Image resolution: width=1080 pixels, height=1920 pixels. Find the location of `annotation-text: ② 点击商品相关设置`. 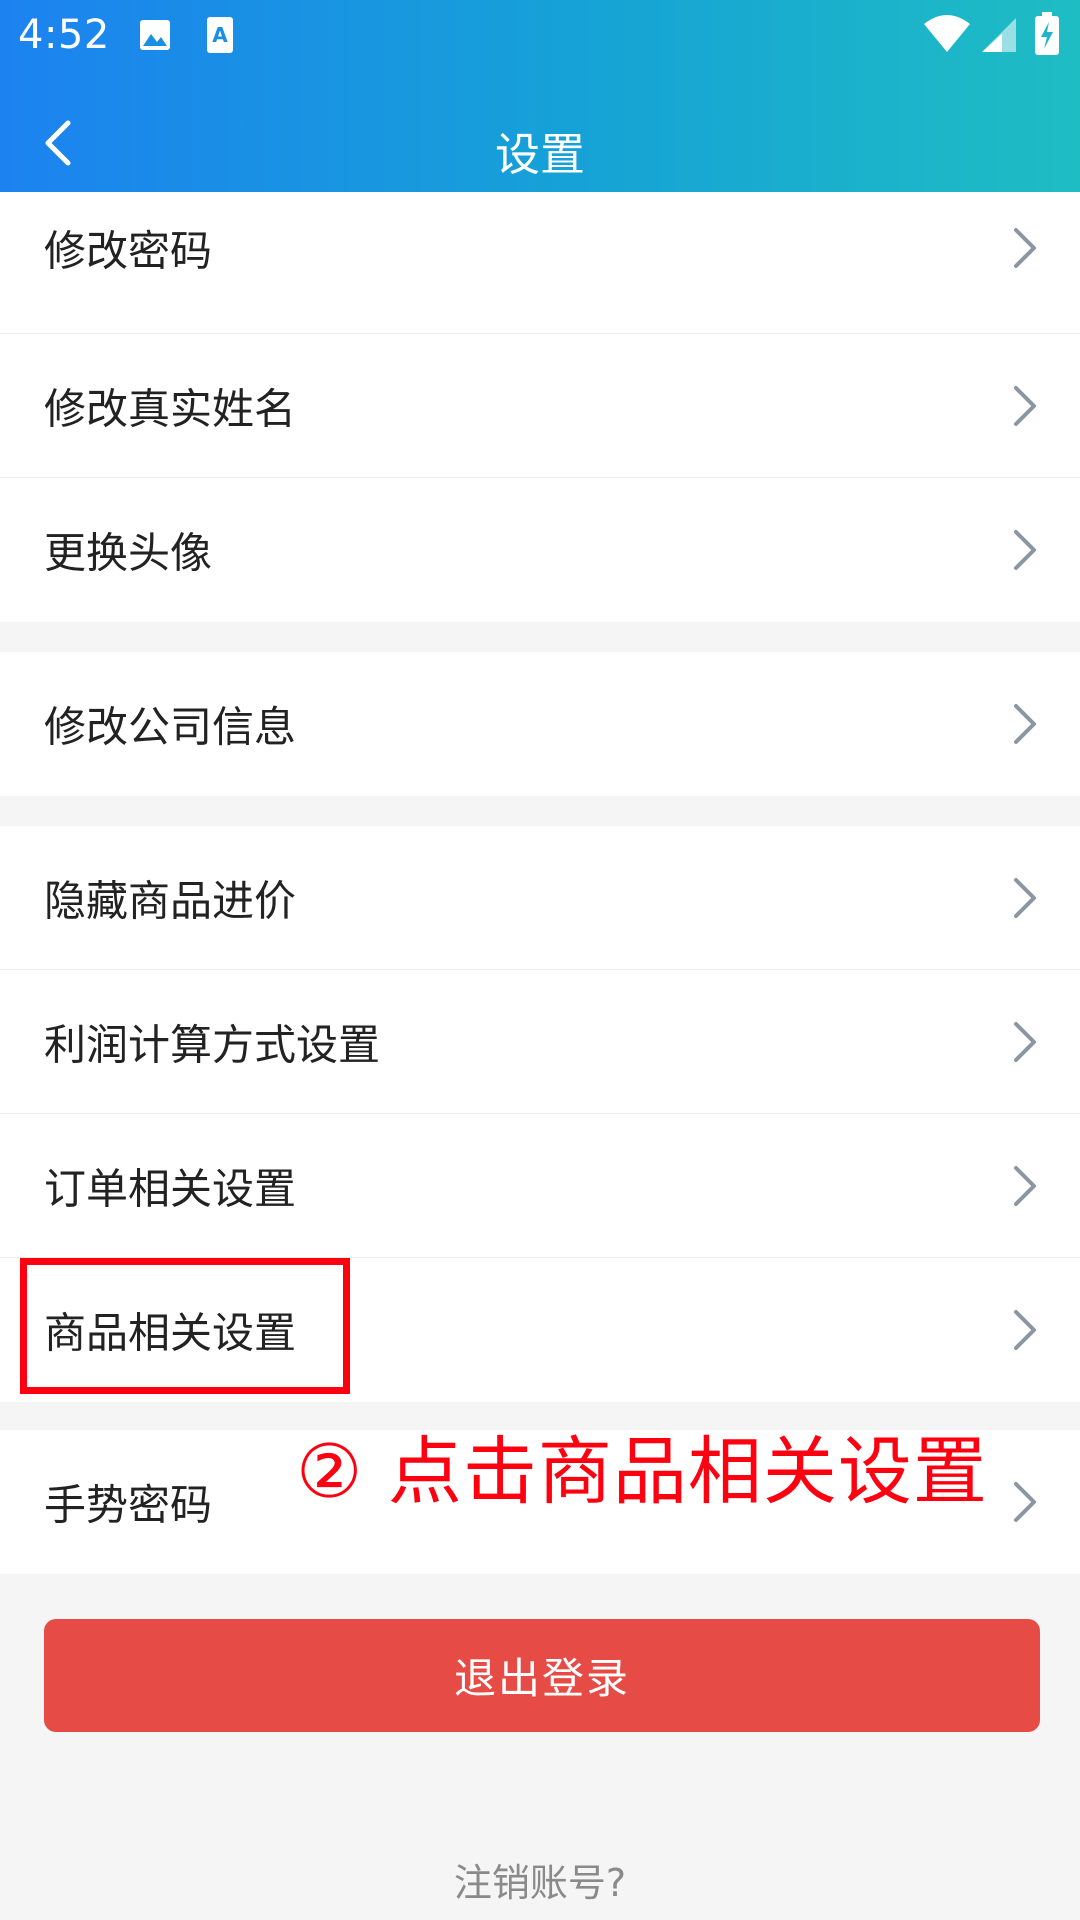

annotation-text: ② 点击商品相关设置 is located at coordinates (642, 1472).